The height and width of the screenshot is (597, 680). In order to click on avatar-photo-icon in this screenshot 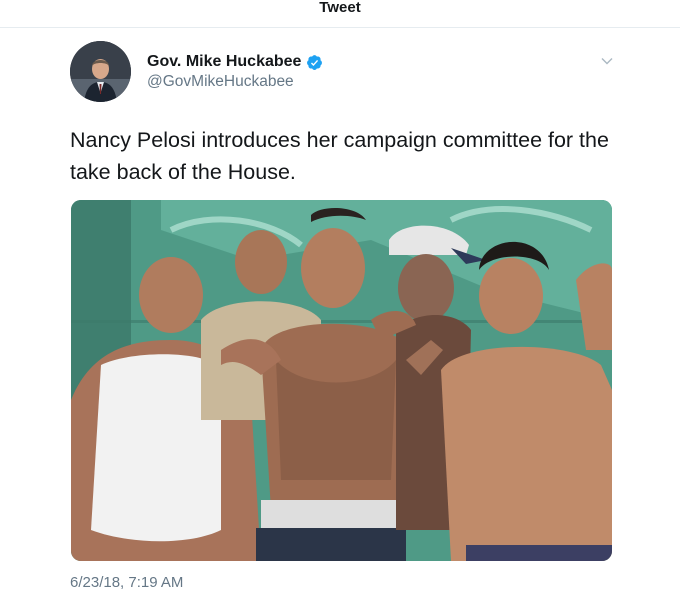, I will do `click(100, 71)`.